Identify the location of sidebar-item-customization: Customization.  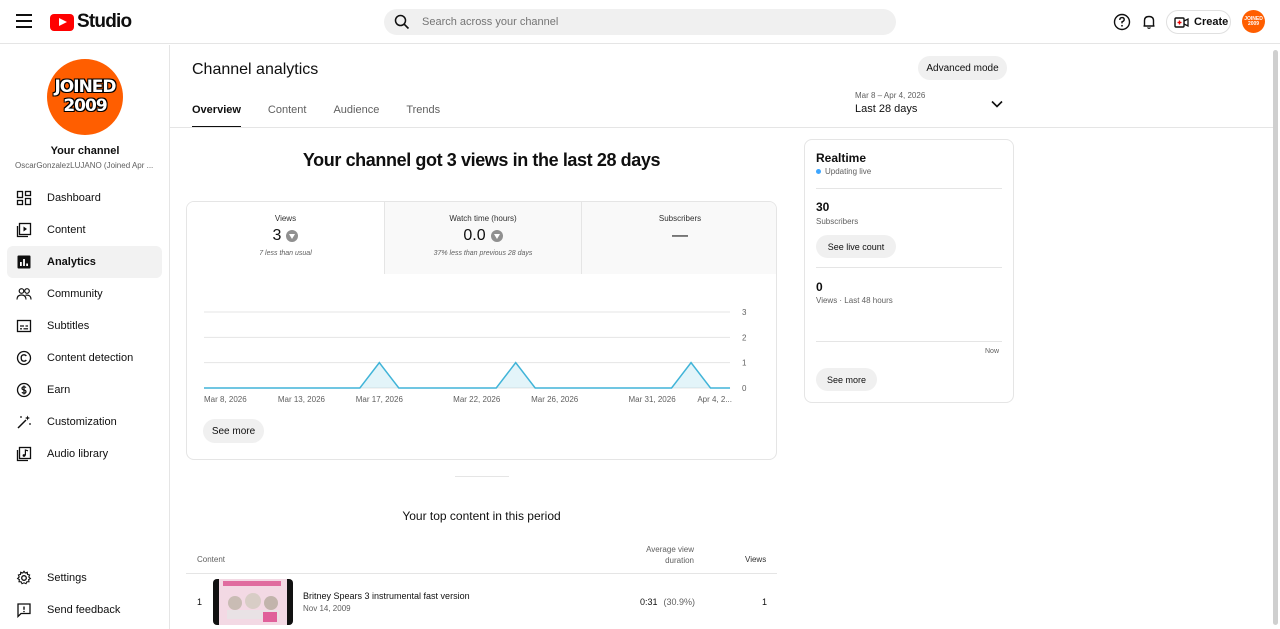
(84, 422).